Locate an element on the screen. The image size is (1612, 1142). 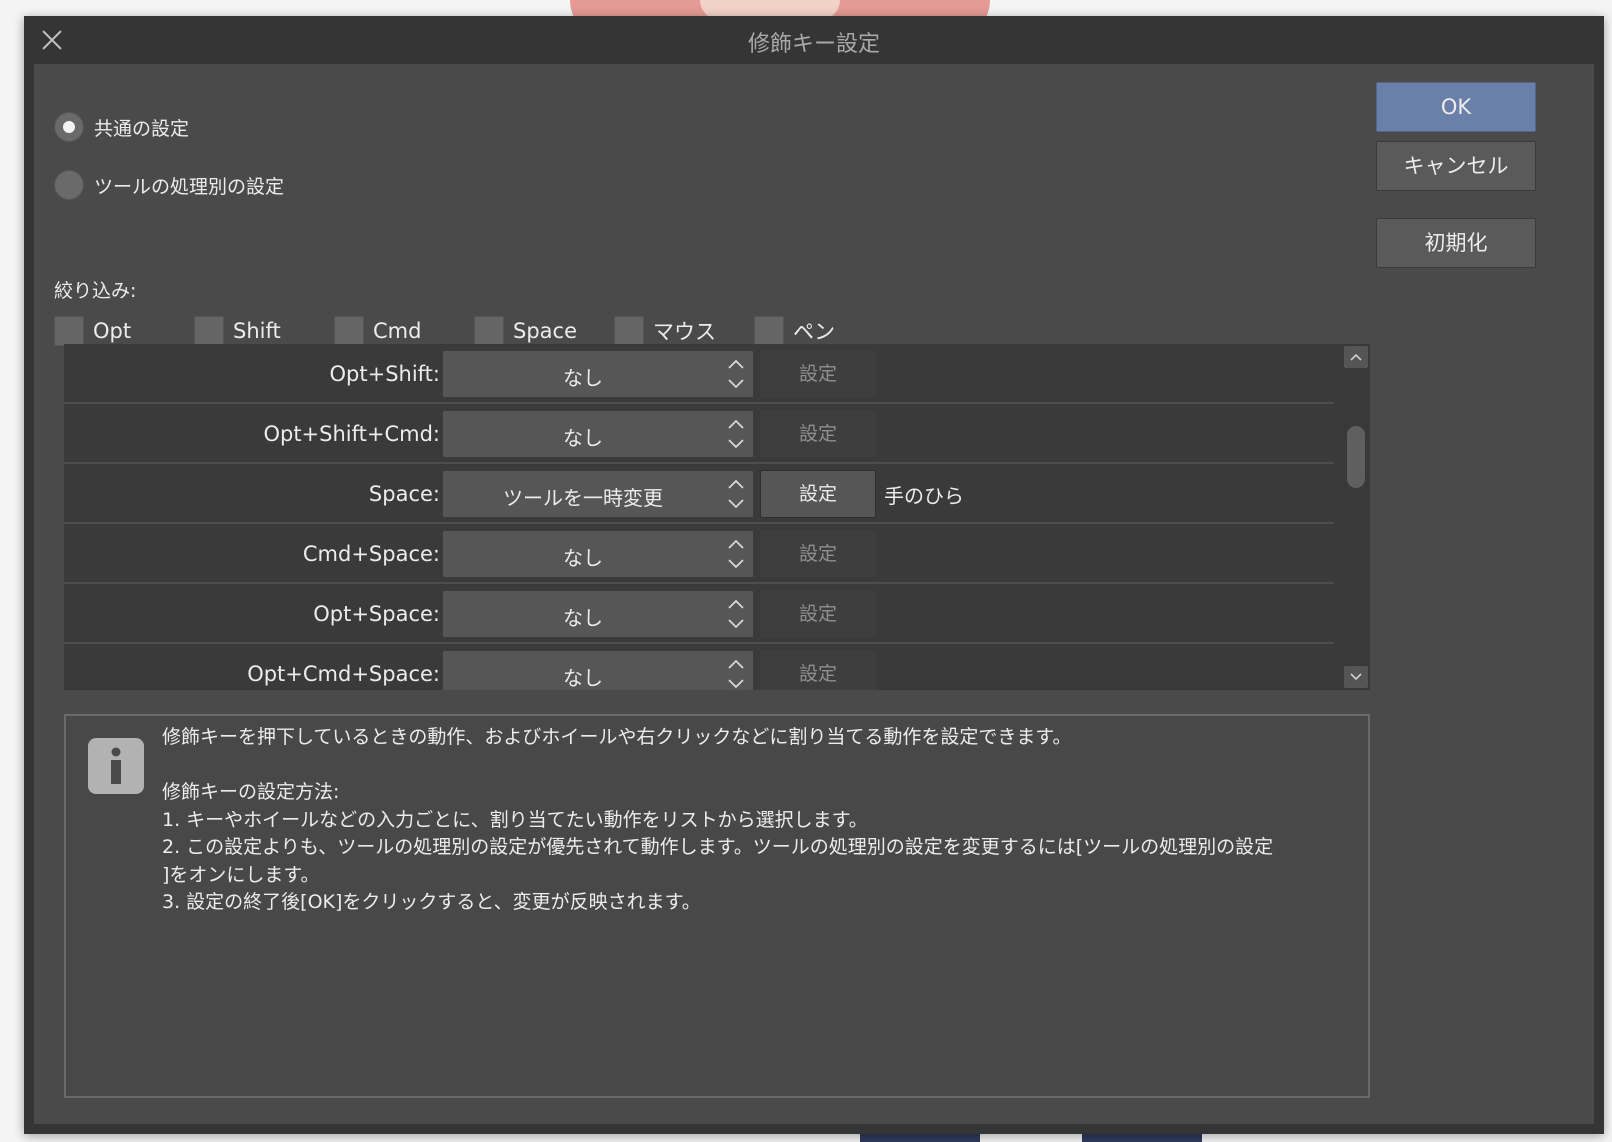
filter-pen: ペン is located at coordinates (824, 331).